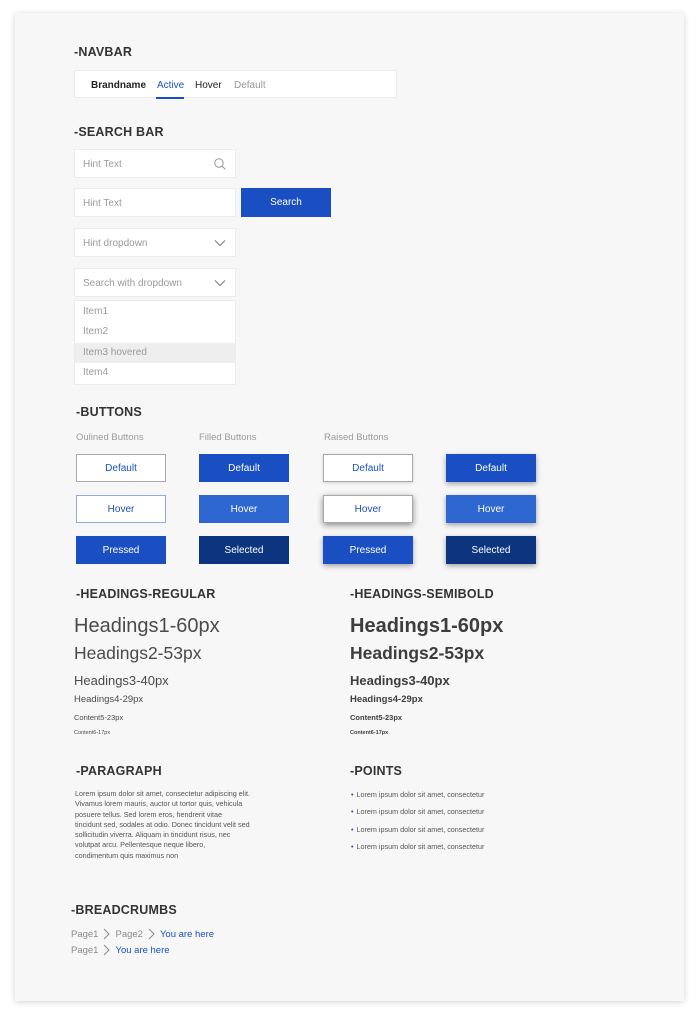 The image size is (700, 1020). What do you see at coordinates (220, 164) in the screenshot?
I see `search-icon` at bounding box center [220, 164].